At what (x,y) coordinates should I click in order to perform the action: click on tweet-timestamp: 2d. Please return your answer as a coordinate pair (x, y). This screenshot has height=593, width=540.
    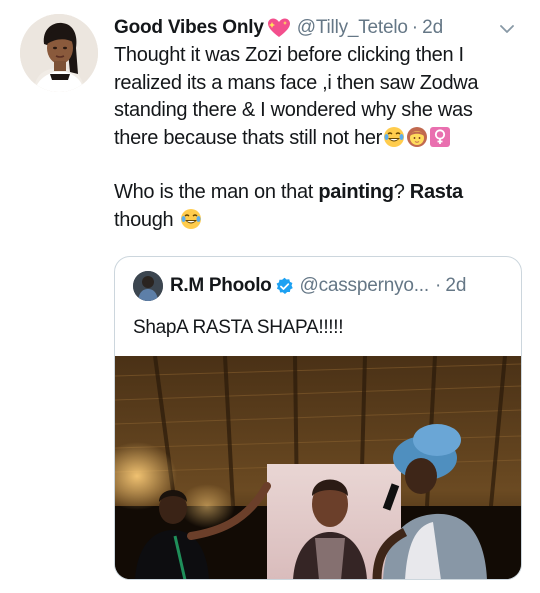
    Looking at the image, I should click on (432, 28).